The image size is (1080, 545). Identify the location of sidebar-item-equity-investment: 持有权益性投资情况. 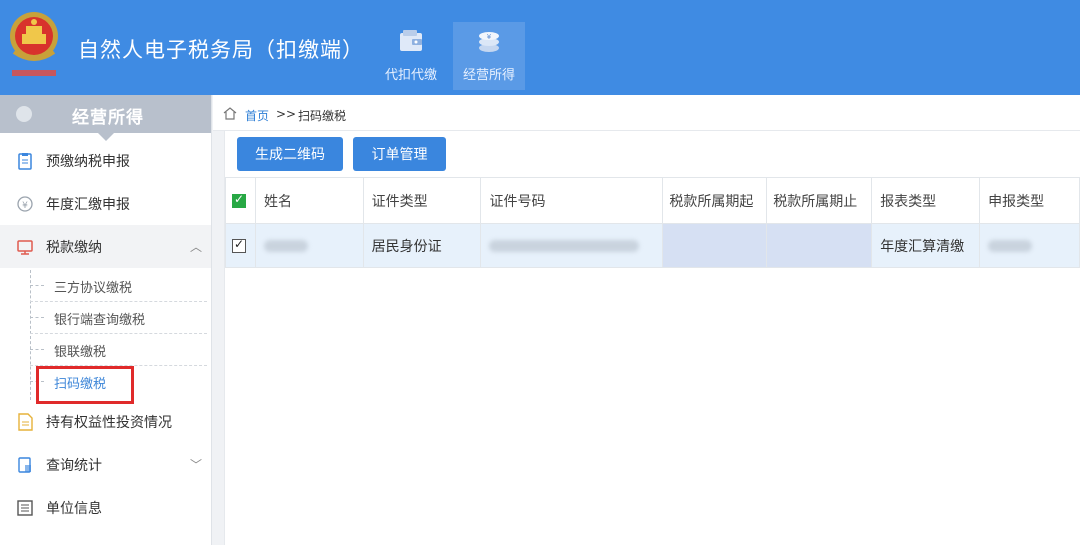
(105, 421).